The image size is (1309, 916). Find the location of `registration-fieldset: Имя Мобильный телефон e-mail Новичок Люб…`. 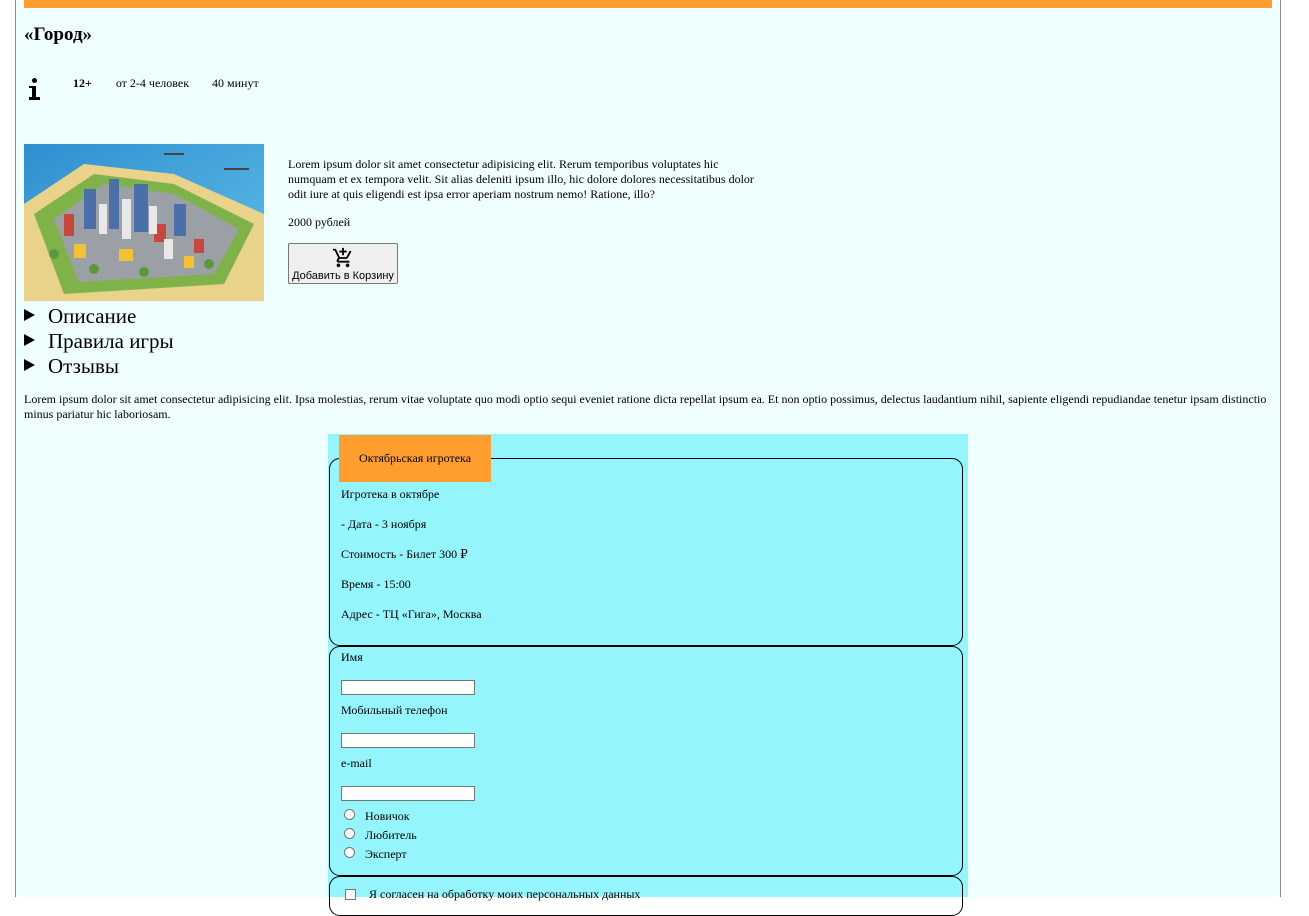

registration-fieldset: Имя Мобильный телефон e-mail Новичок Люб… is located at coordinates (646, 761).